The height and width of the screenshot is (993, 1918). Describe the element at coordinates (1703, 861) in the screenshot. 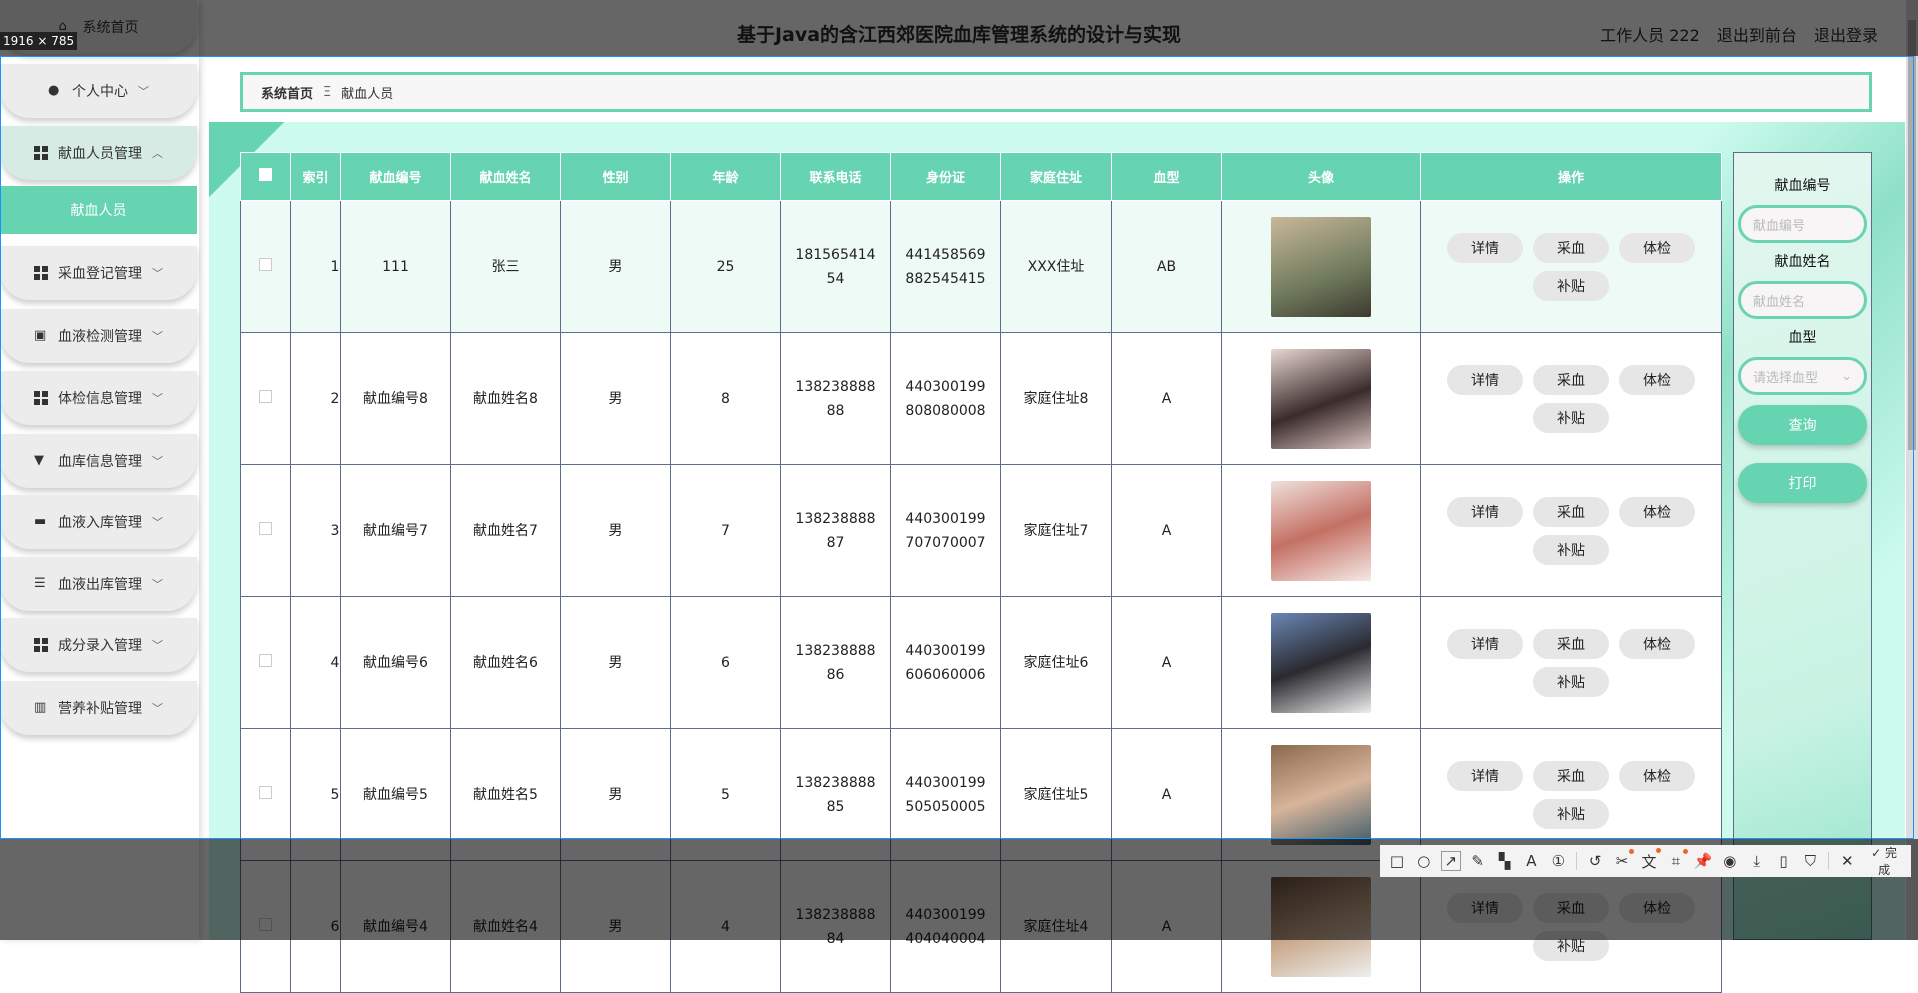

I see `pin-icon: 📌` at that location.